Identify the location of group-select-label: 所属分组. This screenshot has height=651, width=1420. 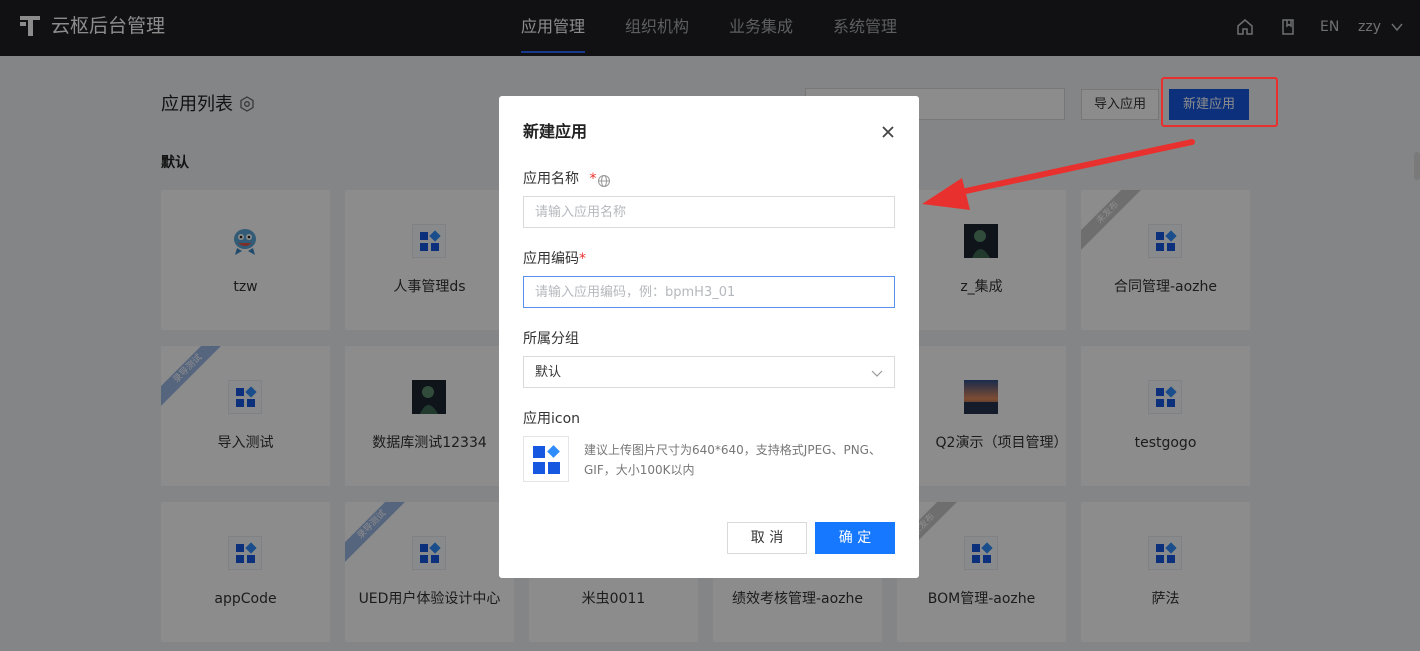
(551, 339).